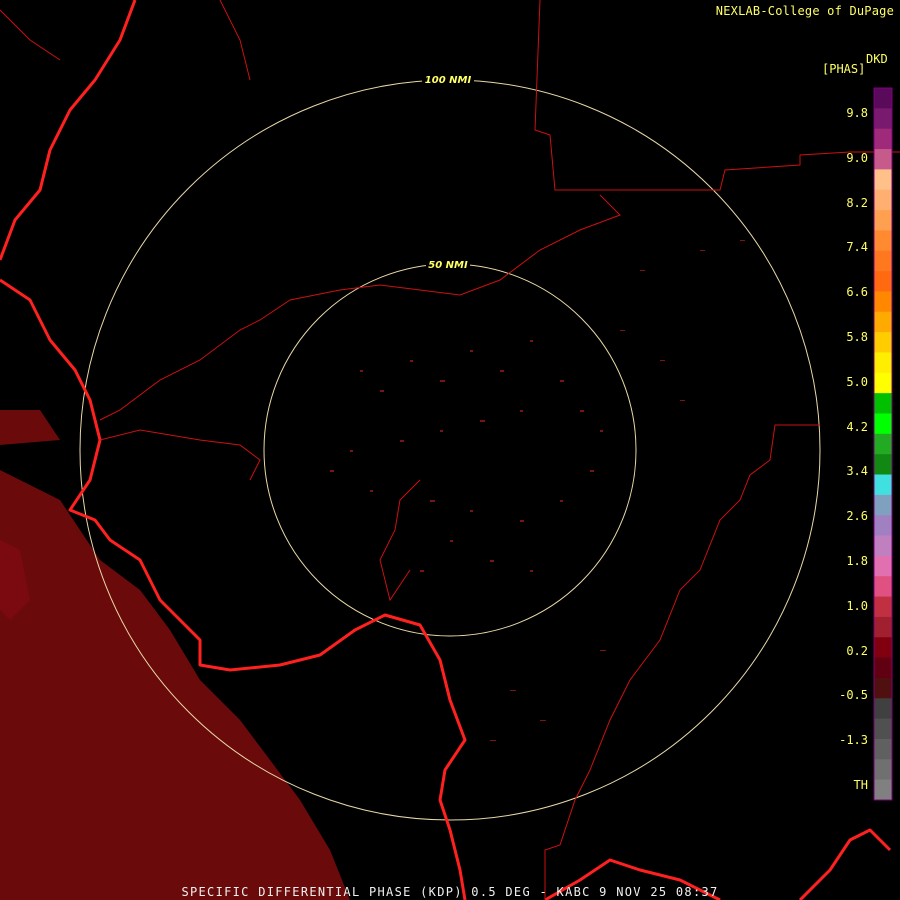 The image size is (900, 900). I want to click on legend-tick-label: 9.8, so click(857, 113).